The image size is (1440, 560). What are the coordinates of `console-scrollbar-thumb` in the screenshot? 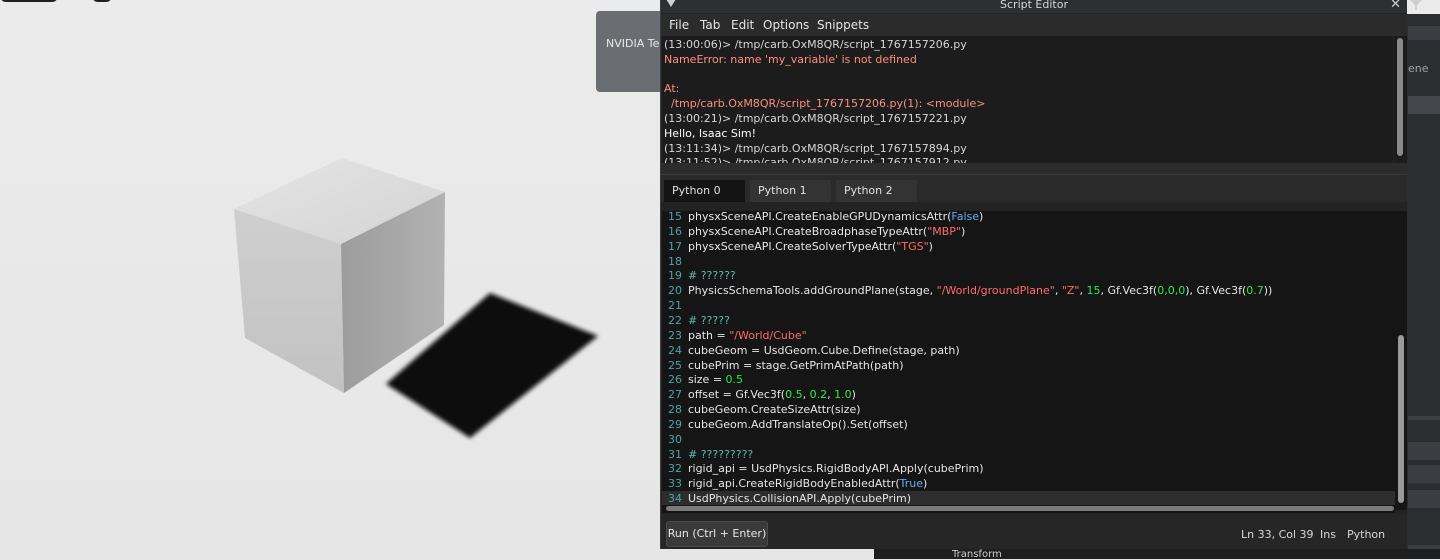 It's located at (1400, 97).